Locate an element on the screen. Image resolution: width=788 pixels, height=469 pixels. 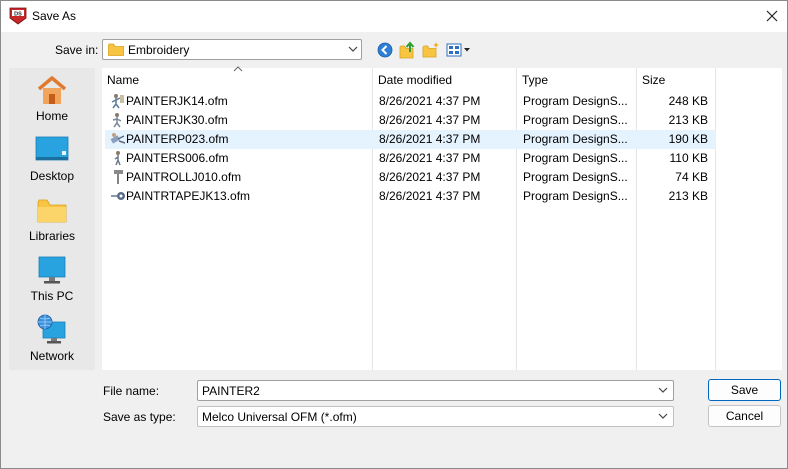
close-button is located at coordinates (772, 16).